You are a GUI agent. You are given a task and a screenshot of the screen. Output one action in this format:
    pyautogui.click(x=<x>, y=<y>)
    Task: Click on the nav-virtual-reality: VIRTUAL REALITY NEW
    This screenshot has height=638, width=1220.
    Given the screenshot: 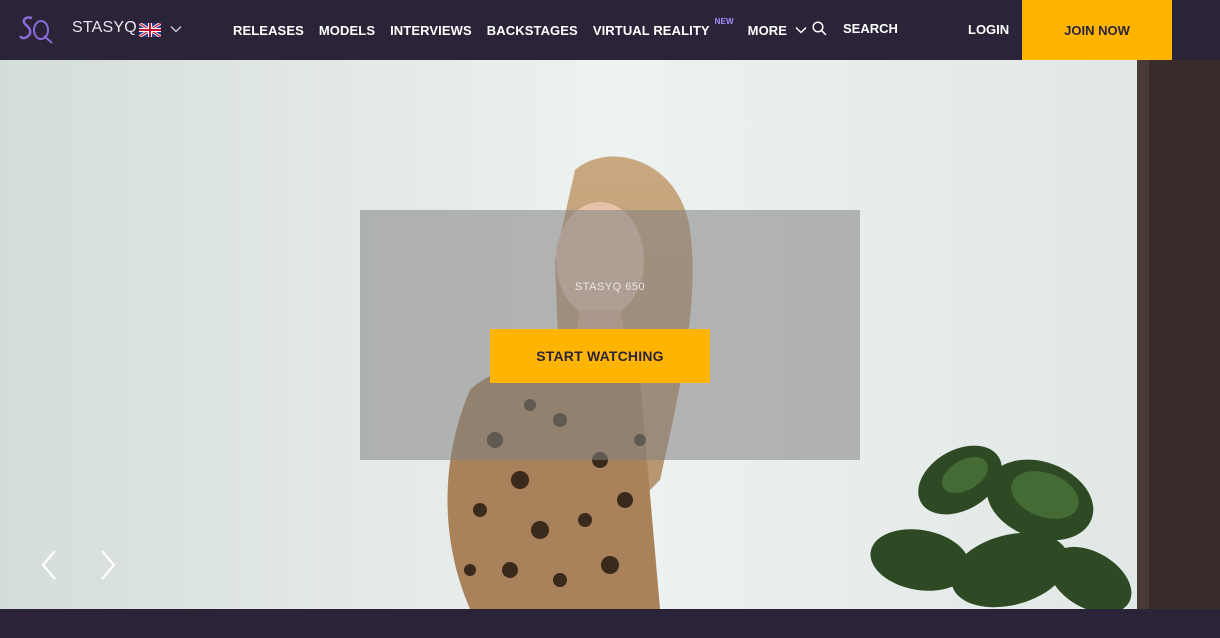 What is the action you would take?
    pyautogui.click(x=663, y=27)
    